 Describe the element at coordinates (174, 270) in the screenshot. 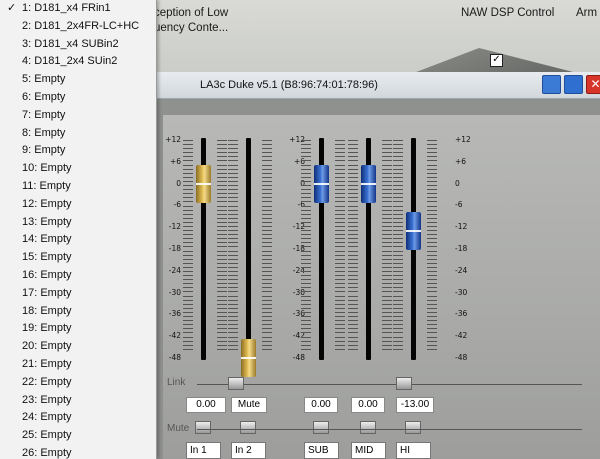

I see `scale-tick-label: -24` at that location.